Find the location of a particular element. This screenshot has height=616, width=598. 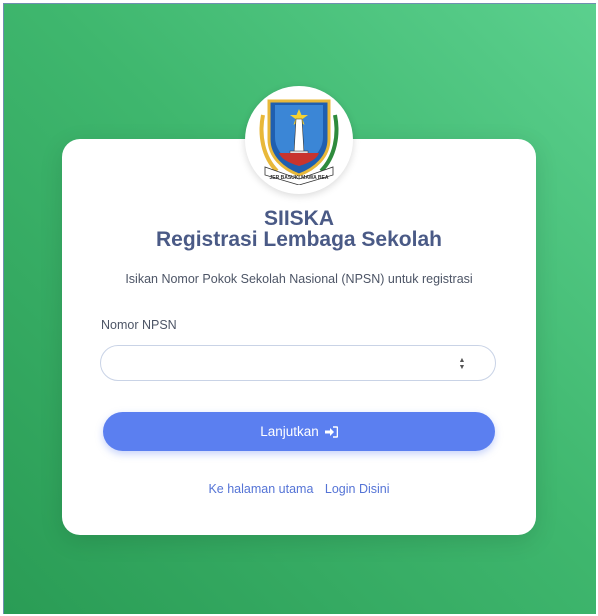

spinner-down-icon: ▼ is located at coordinates (462, 367).